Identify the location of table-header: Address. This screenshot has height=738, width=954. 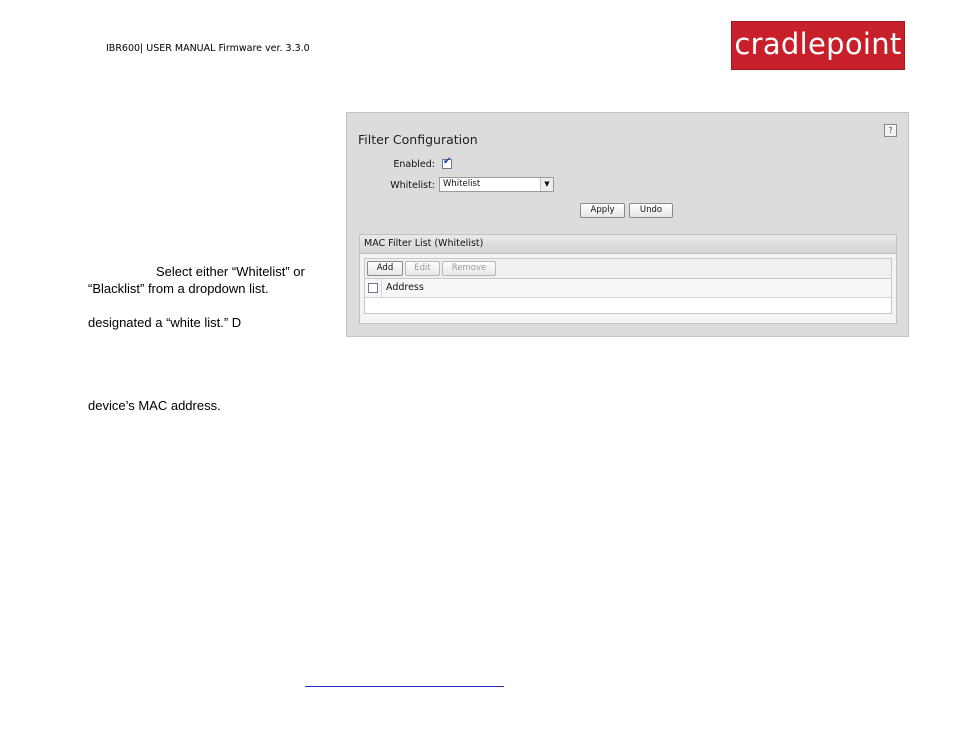
(628, 288).